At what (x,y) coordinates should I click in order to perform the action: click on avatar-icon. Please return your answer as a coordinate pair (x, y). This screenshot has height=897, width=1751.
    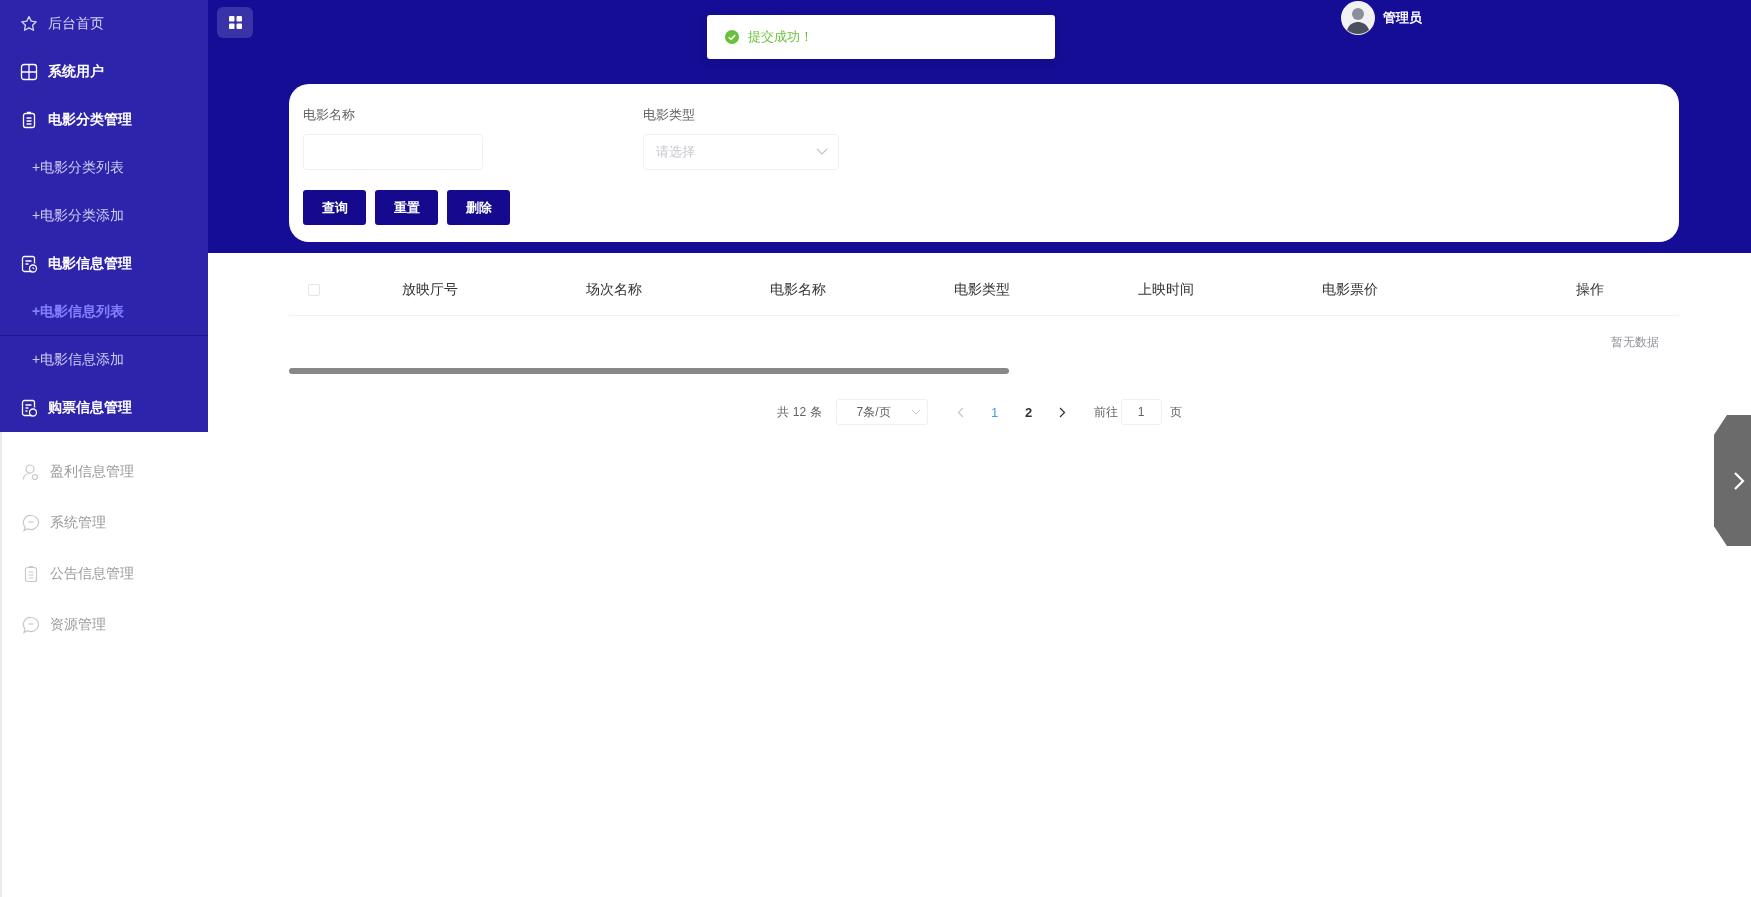
    Looking at the image, I should click on (1358, 18).